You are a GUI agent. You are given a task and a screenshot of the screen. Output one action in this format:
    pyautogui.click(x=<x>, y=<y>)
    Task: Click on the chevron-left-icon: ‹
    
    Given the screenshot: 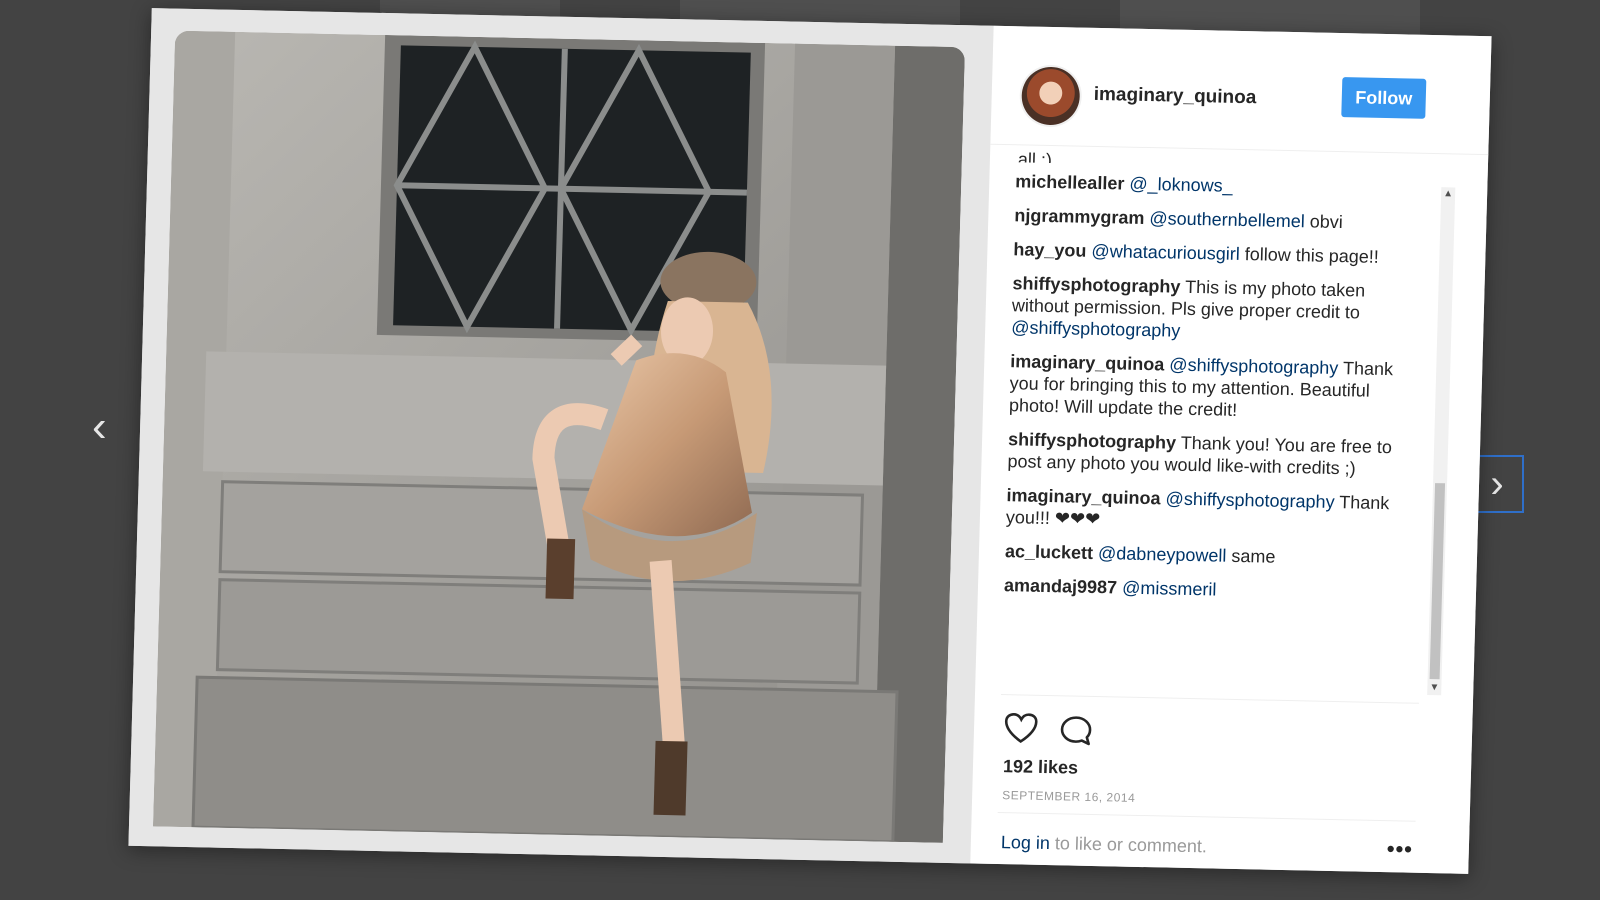 What is the action you would take?
    pyautogui.click(x=99, y=427)
    